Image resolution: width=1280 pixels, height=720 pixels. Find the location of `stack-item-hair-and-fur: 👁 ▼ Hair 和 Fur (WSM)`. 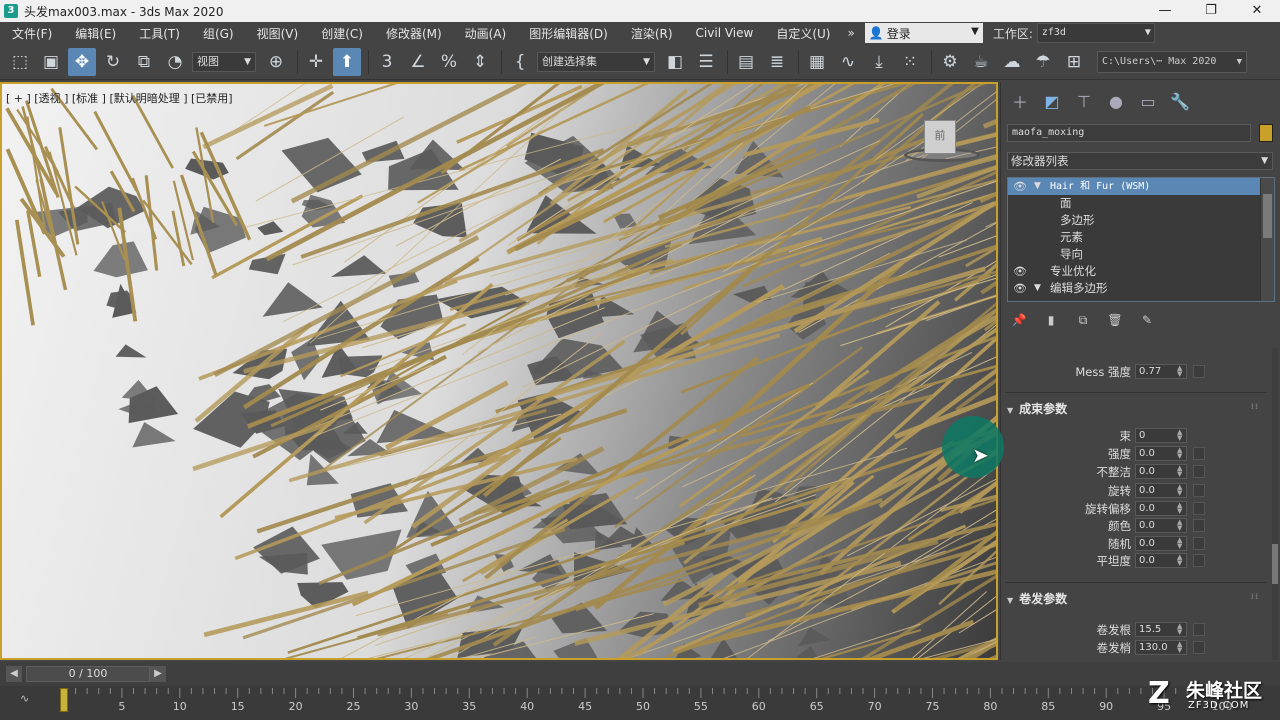

stack-item-hair-and-fur: 👁 ▼ Hair 和 Fur (WSM) is located at coordinates (1141, 186).